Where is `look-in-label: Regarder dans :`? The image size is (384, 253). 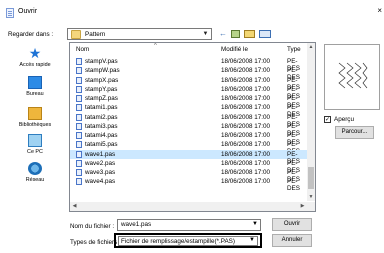 look-in-label: Regarder dans : is located at coordinates (31, 34).